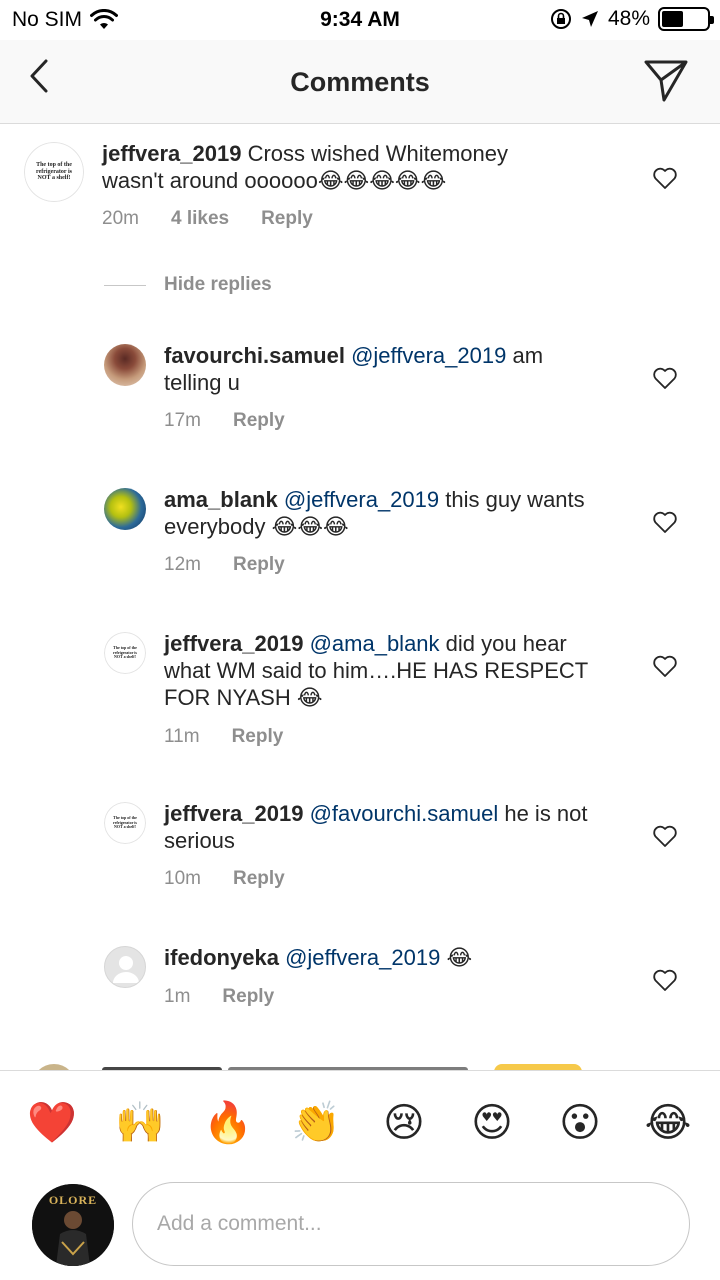 The height and width of the screenshot is (1280, 720). I want to click on my-avatar-label: OLORE, so click(73, 1200).